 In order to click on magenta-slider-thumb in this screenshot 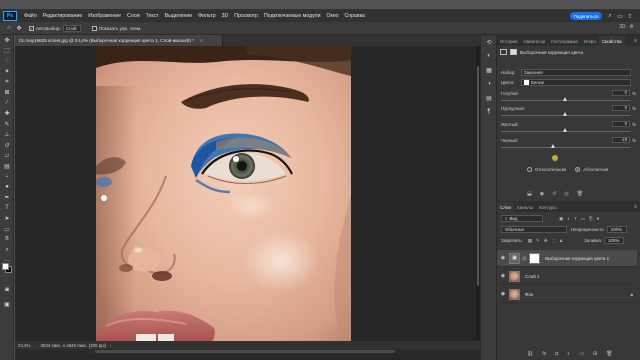, I will do `click(565, 114)`.